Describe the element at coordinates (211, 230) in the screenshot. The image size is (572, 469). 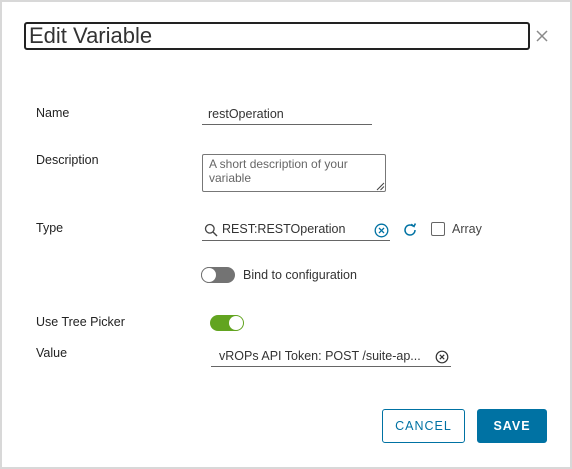
I see `search-icon` at that location.